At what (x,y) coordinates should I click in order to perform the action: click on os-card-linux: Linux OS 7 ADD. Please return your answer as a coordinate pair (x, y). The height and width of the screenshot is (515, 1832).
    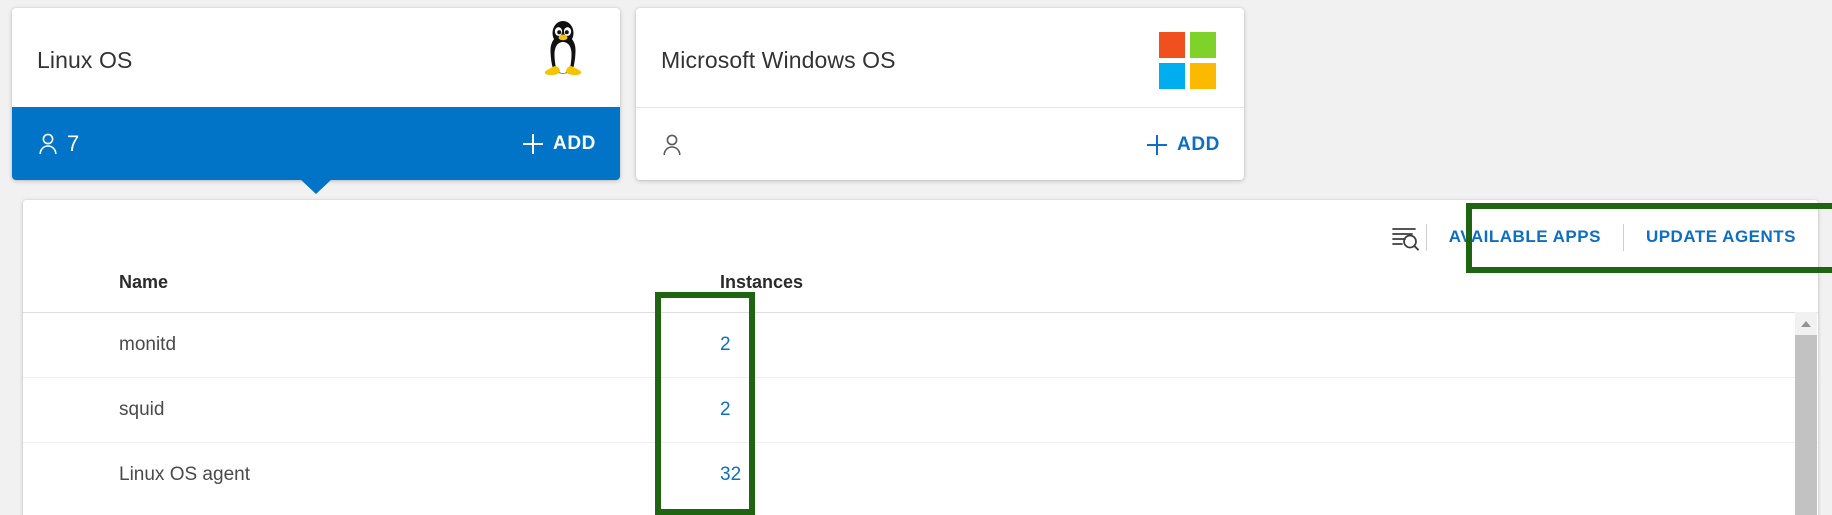
    Looking at the image, I should click on (316, 94).